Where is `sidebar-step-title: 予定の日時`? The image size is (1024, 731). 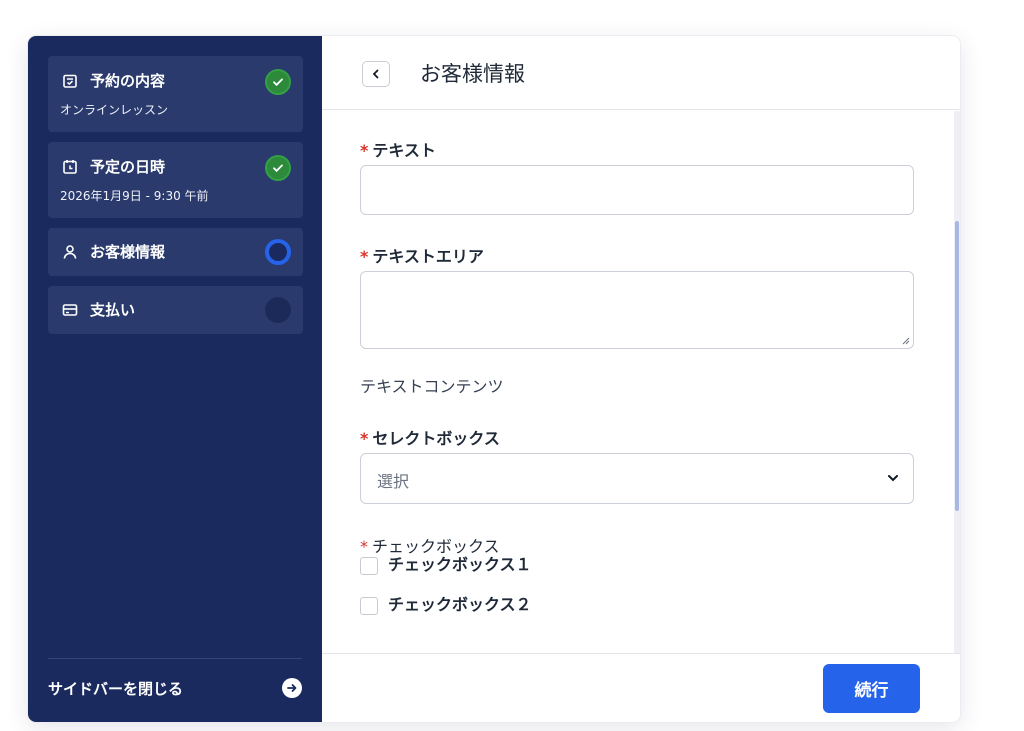
sidebar-step-title: 予定の日時 is located at coordinates (128, 167).